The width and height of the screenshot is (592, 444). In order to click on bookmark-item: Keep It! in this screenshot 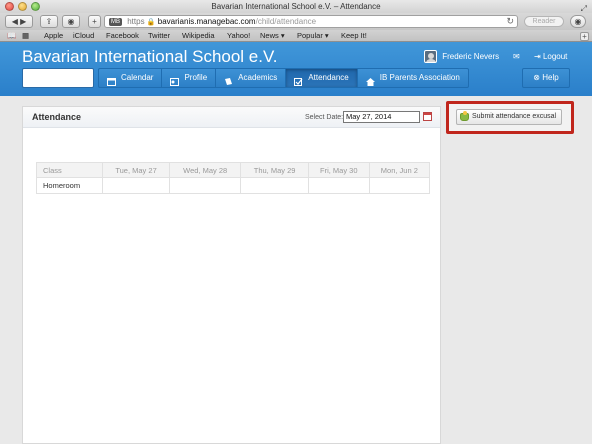, I will do `click(354, 36)`.